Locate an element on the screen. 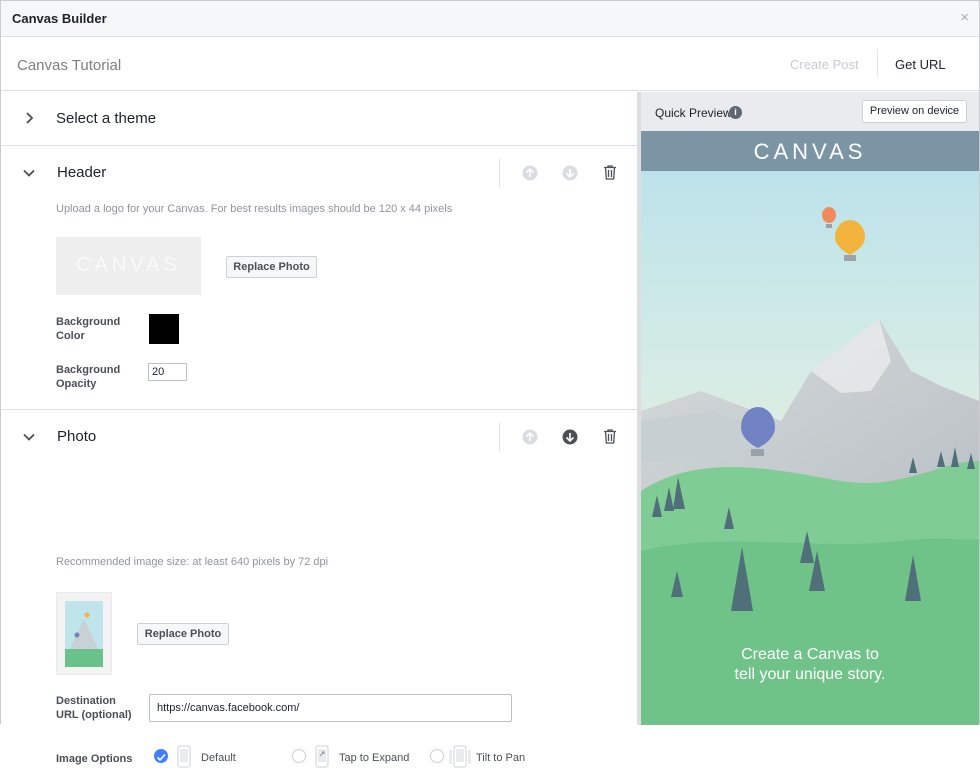 The width and height of the screenshot is (980, 768). chevron-right-icon is located at coordinates (29, 118).